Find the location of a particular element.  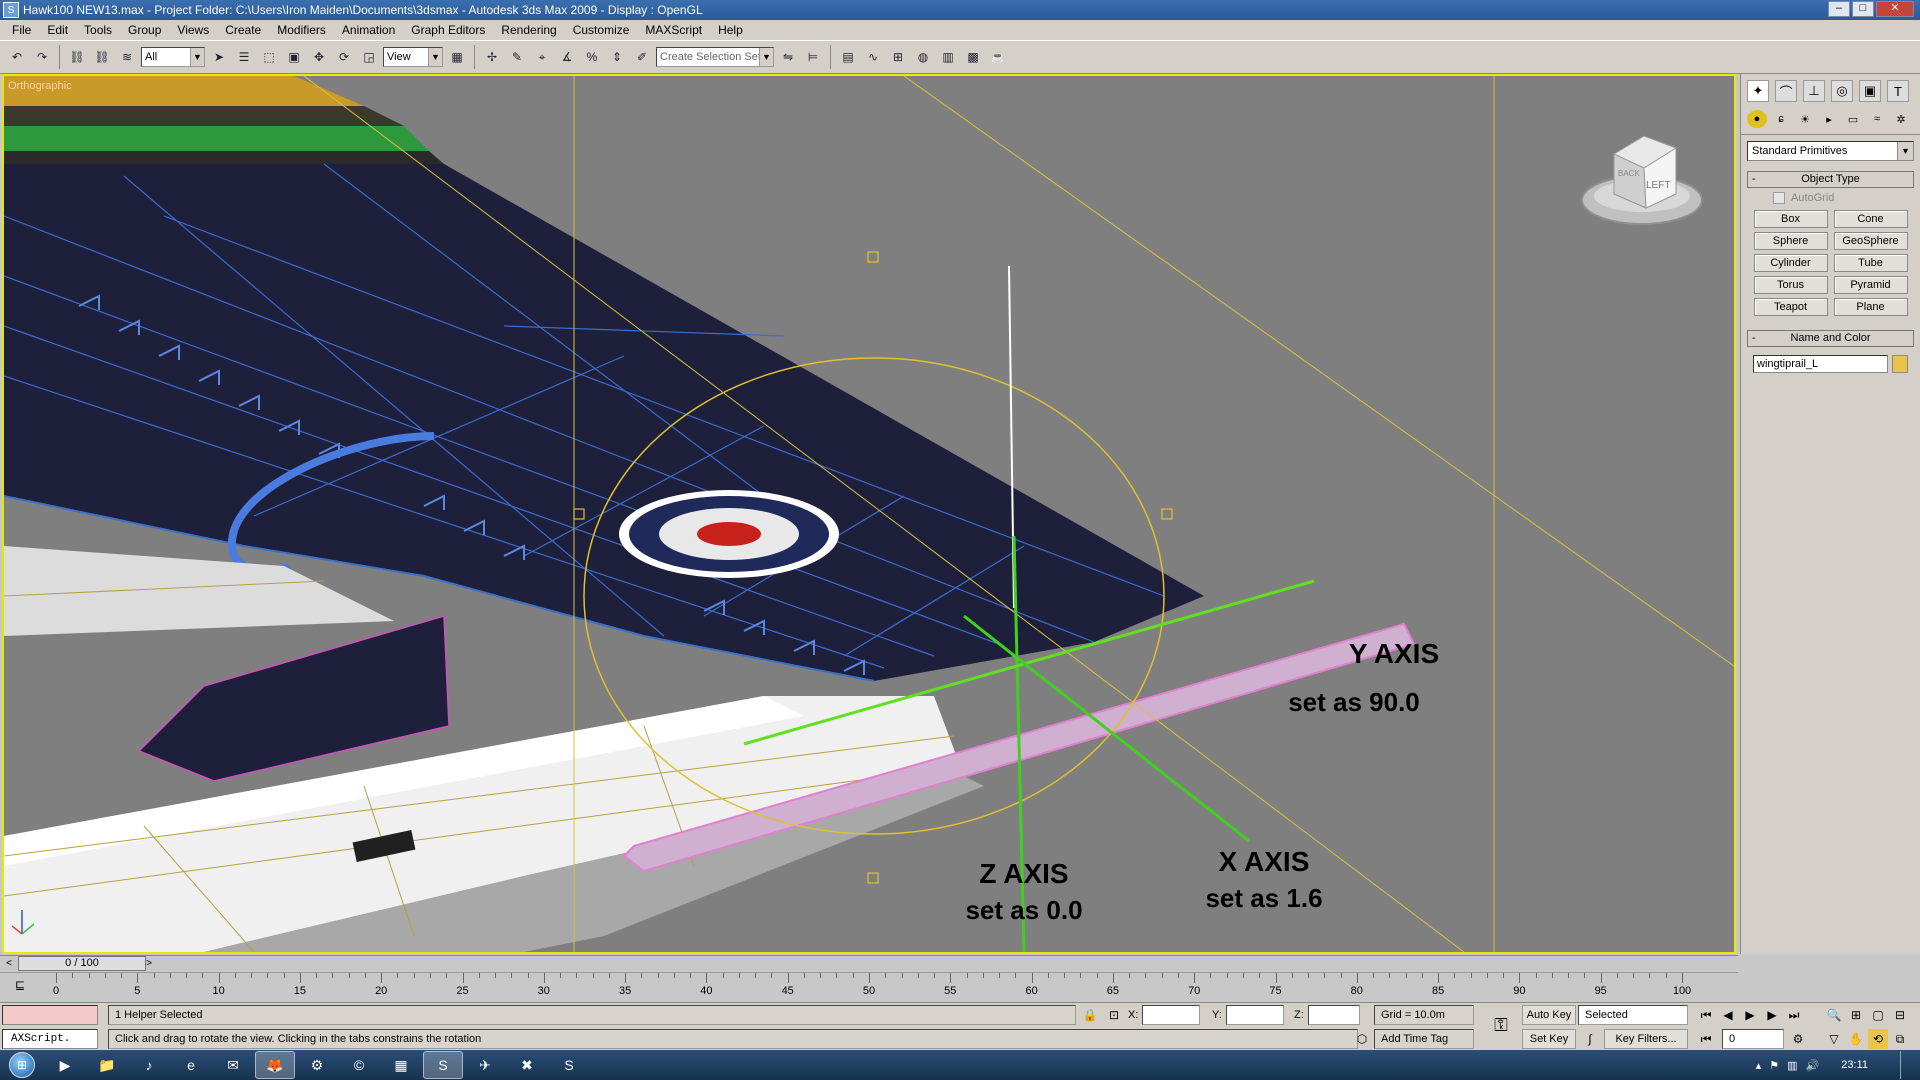

menu-create: Create is located at coordinates (243, 30).